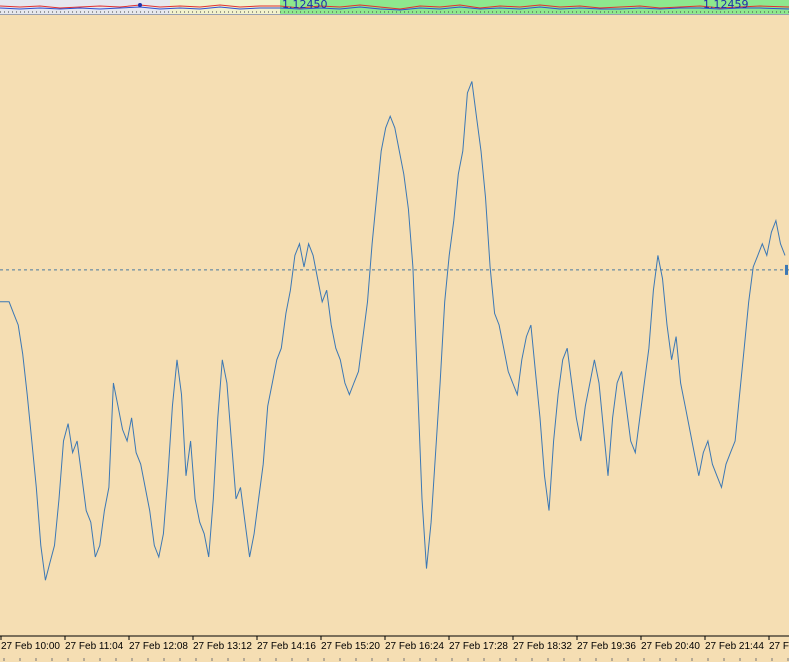 The height and width of the screenshot is (662, 789). What do you see at coordinates (158, 646) in the screenshot?
I see `x-tick-label: 27 Feb 12:08` at bounding box center [158, 646].